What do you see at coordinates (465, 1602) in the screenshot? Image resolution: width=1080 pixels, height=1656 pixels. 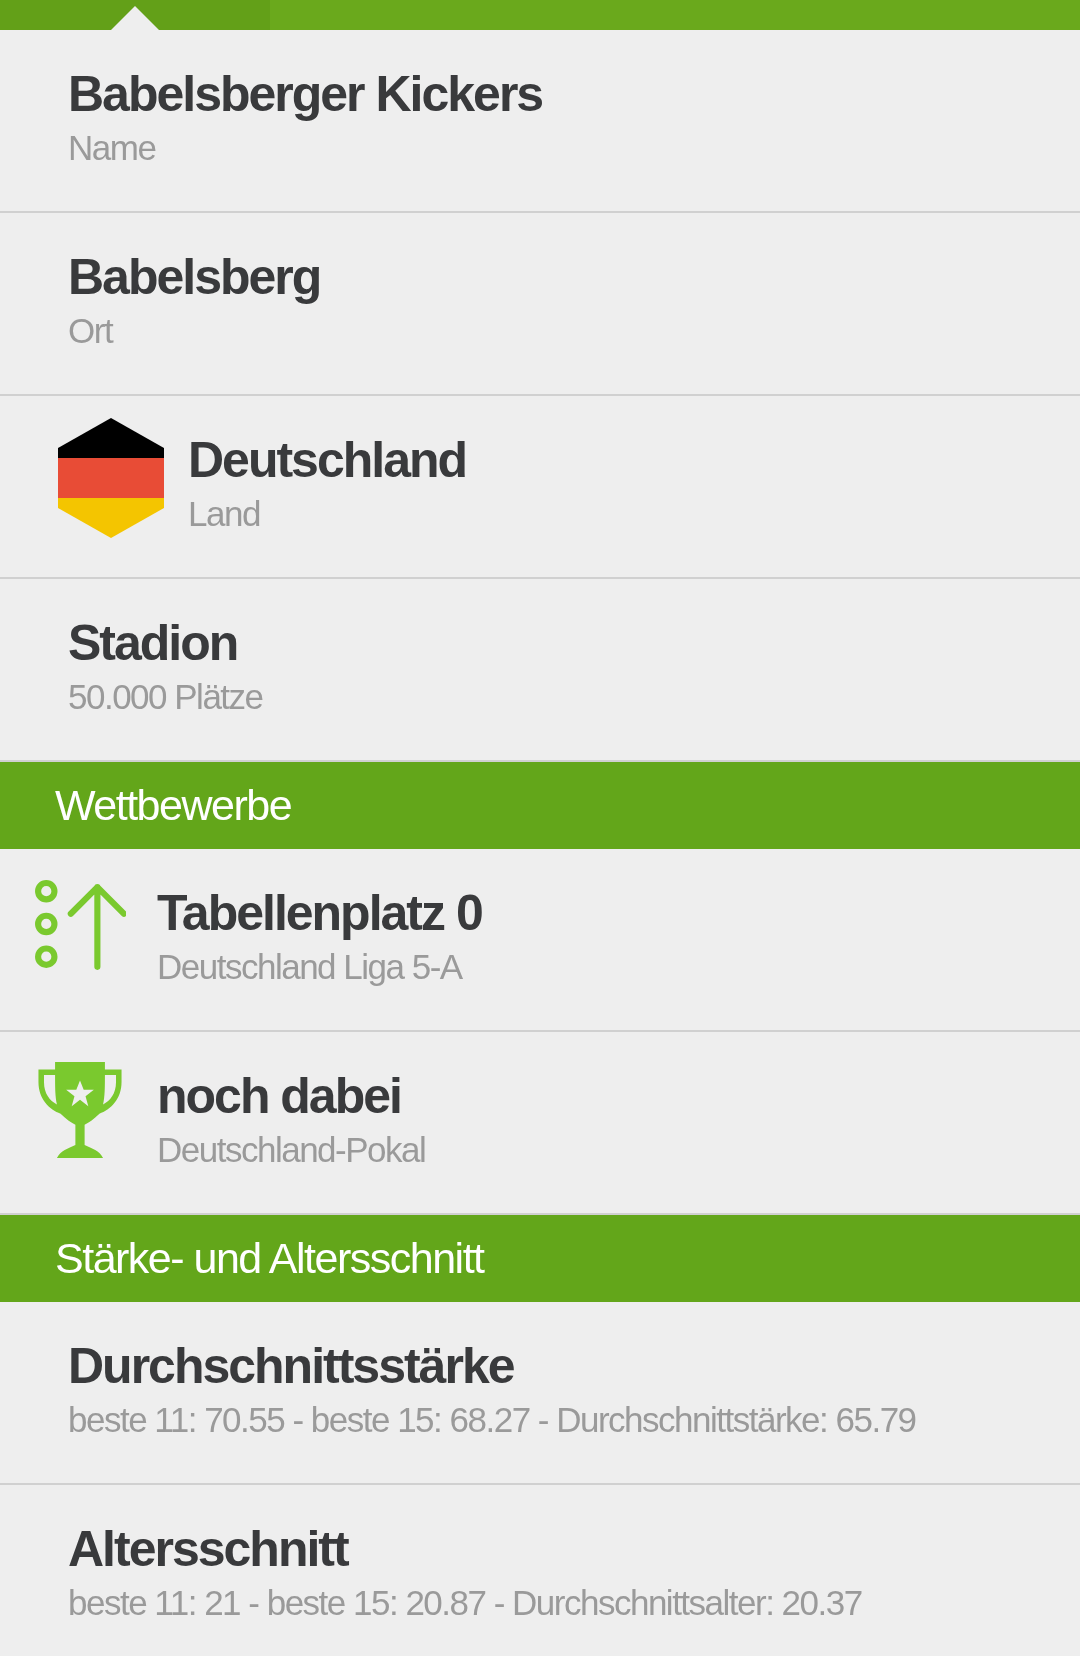 I see `item-subtitle: beste 11: 21 - beste 15: 20.87 - Durchschnittsalter: 20.37` at bounding box center [465, 1602].